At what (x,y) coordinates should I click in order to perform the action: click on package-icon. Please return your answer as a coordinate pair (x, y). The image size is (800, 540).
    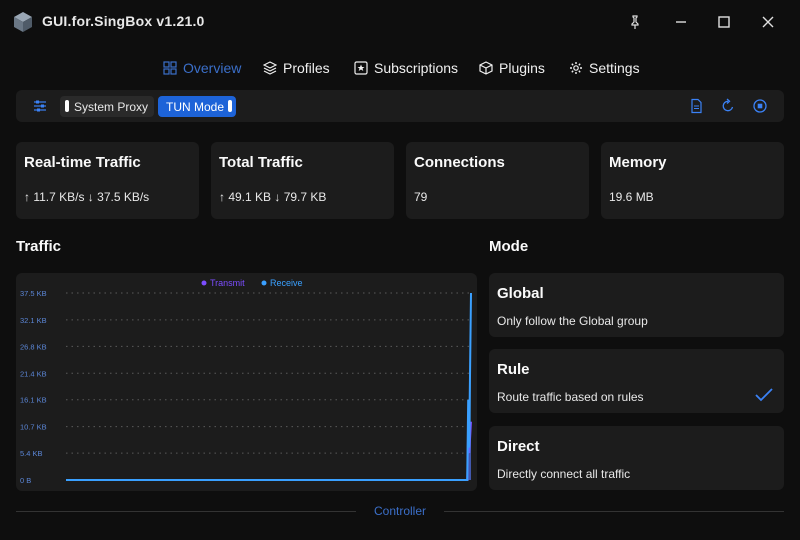
    Looking at the image, I should click on (486, 68).